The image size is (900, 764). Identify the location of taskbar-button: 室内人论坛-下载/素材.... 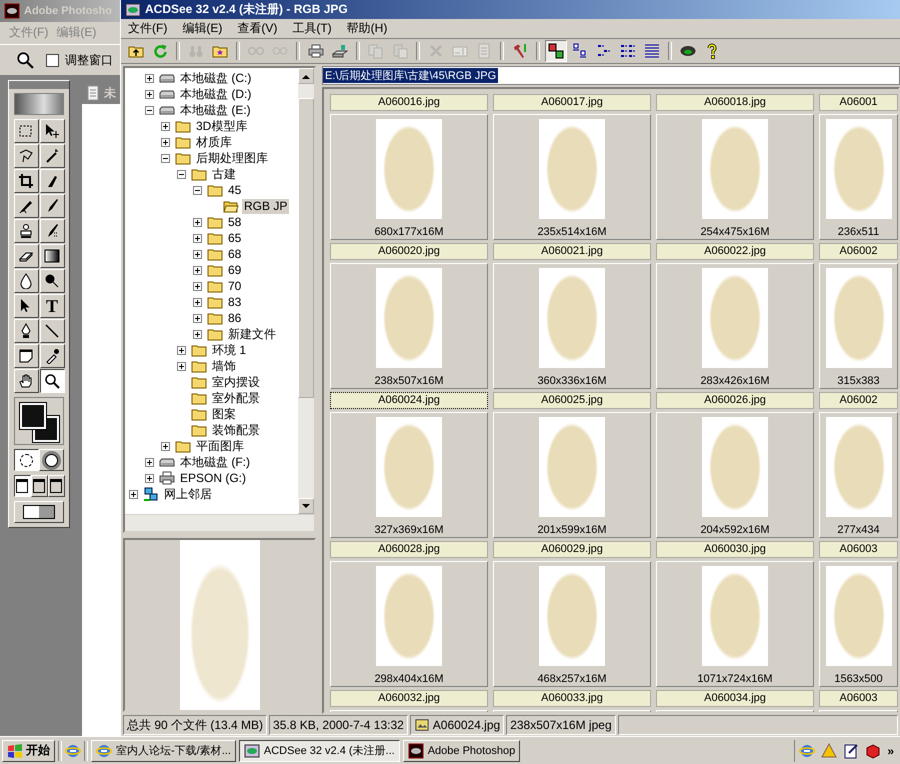
(163, 751).